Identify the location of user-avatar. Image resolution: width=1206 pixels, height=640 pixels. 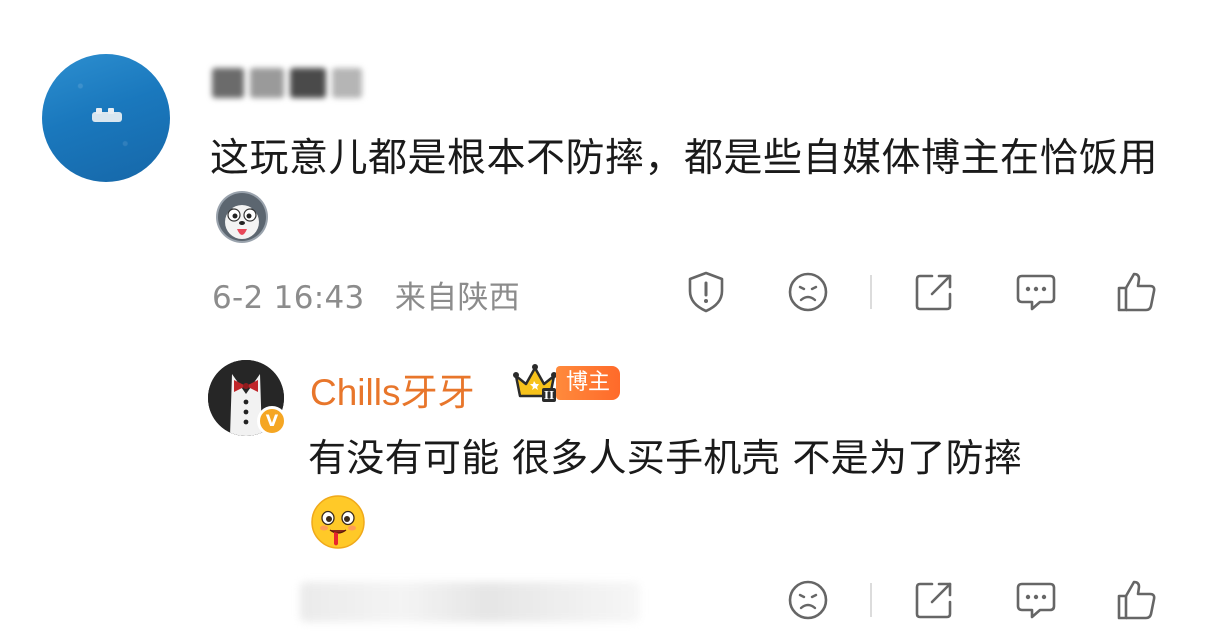
(106, 118).